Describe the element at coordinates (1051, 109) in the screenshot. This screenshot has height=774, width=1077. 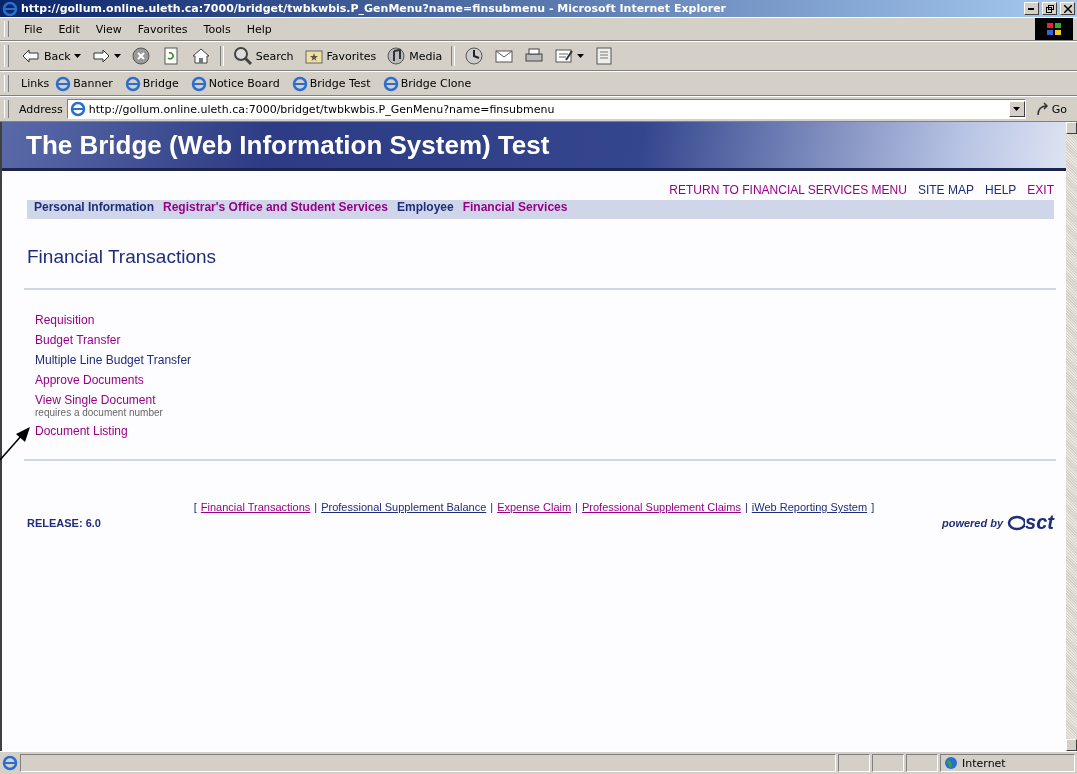
I see `go-button: Go` at that location.